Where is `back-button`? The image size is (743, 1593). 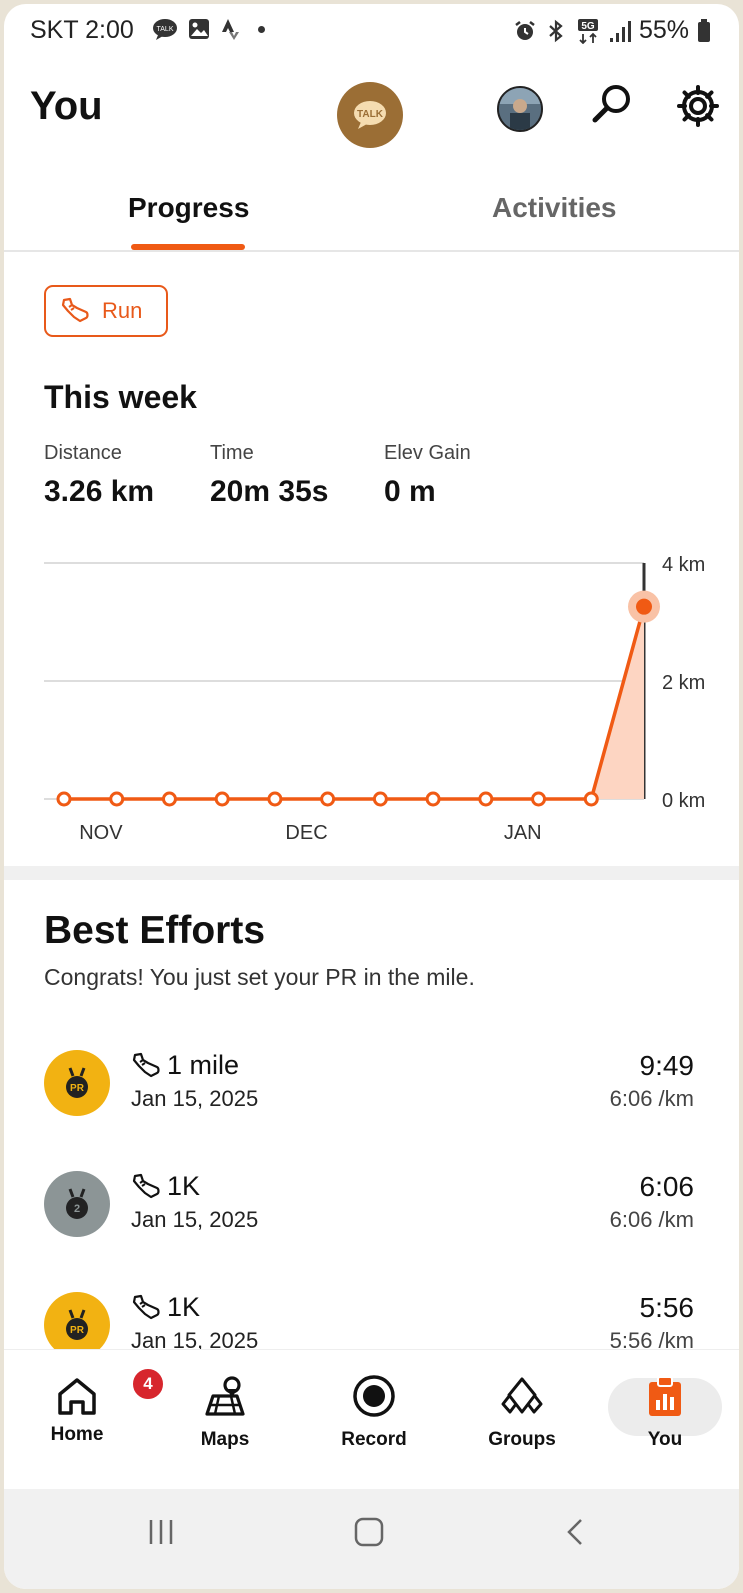 back-button is located at coordinates (576, 1532).